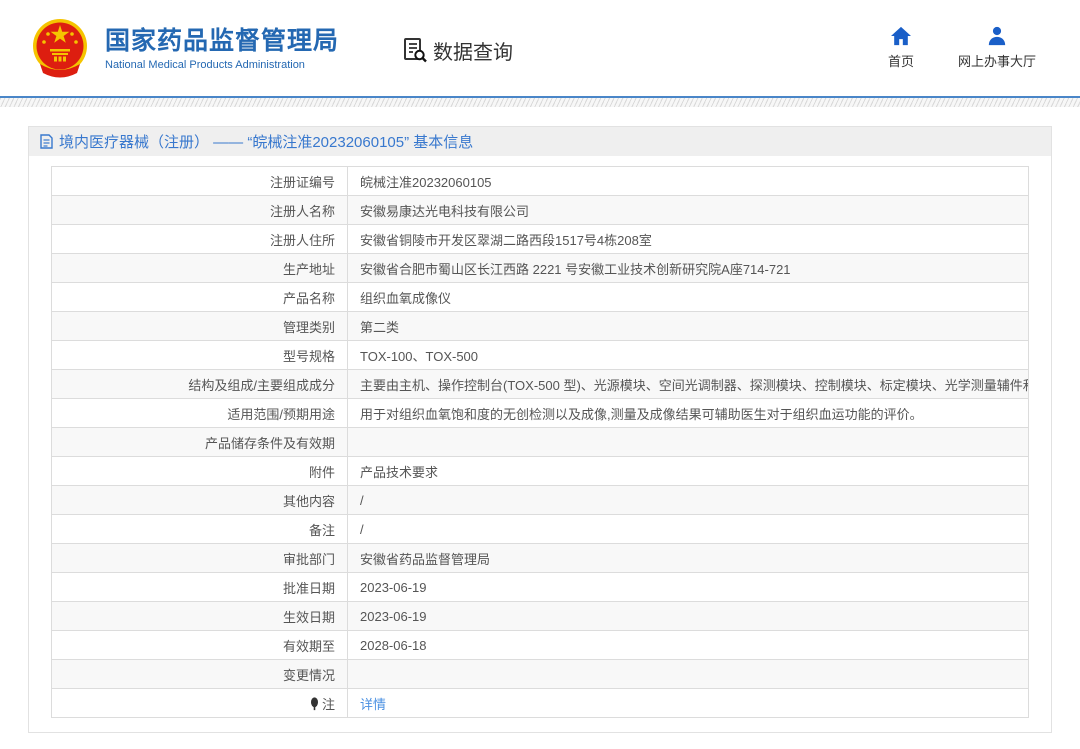  Describe the element at coordinates (308, 327) in the screenshot. I see `row-label-text: 管理类别` at that location.